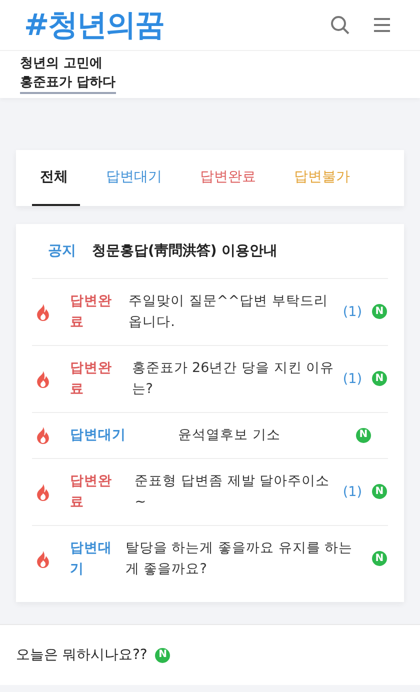  Describe the element at coordinates (82, 655) in the screenshot. I see `post-title: 오늘은 뭐하시나요??` at that location.